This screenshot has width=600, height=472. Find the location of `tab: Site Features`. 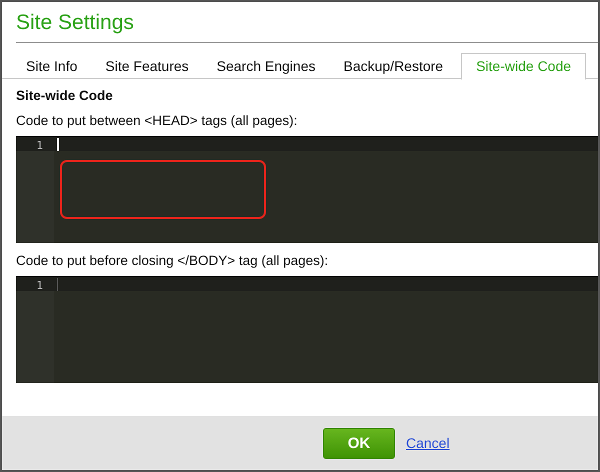

tab: Site Features is located at coordinates (147, 65).